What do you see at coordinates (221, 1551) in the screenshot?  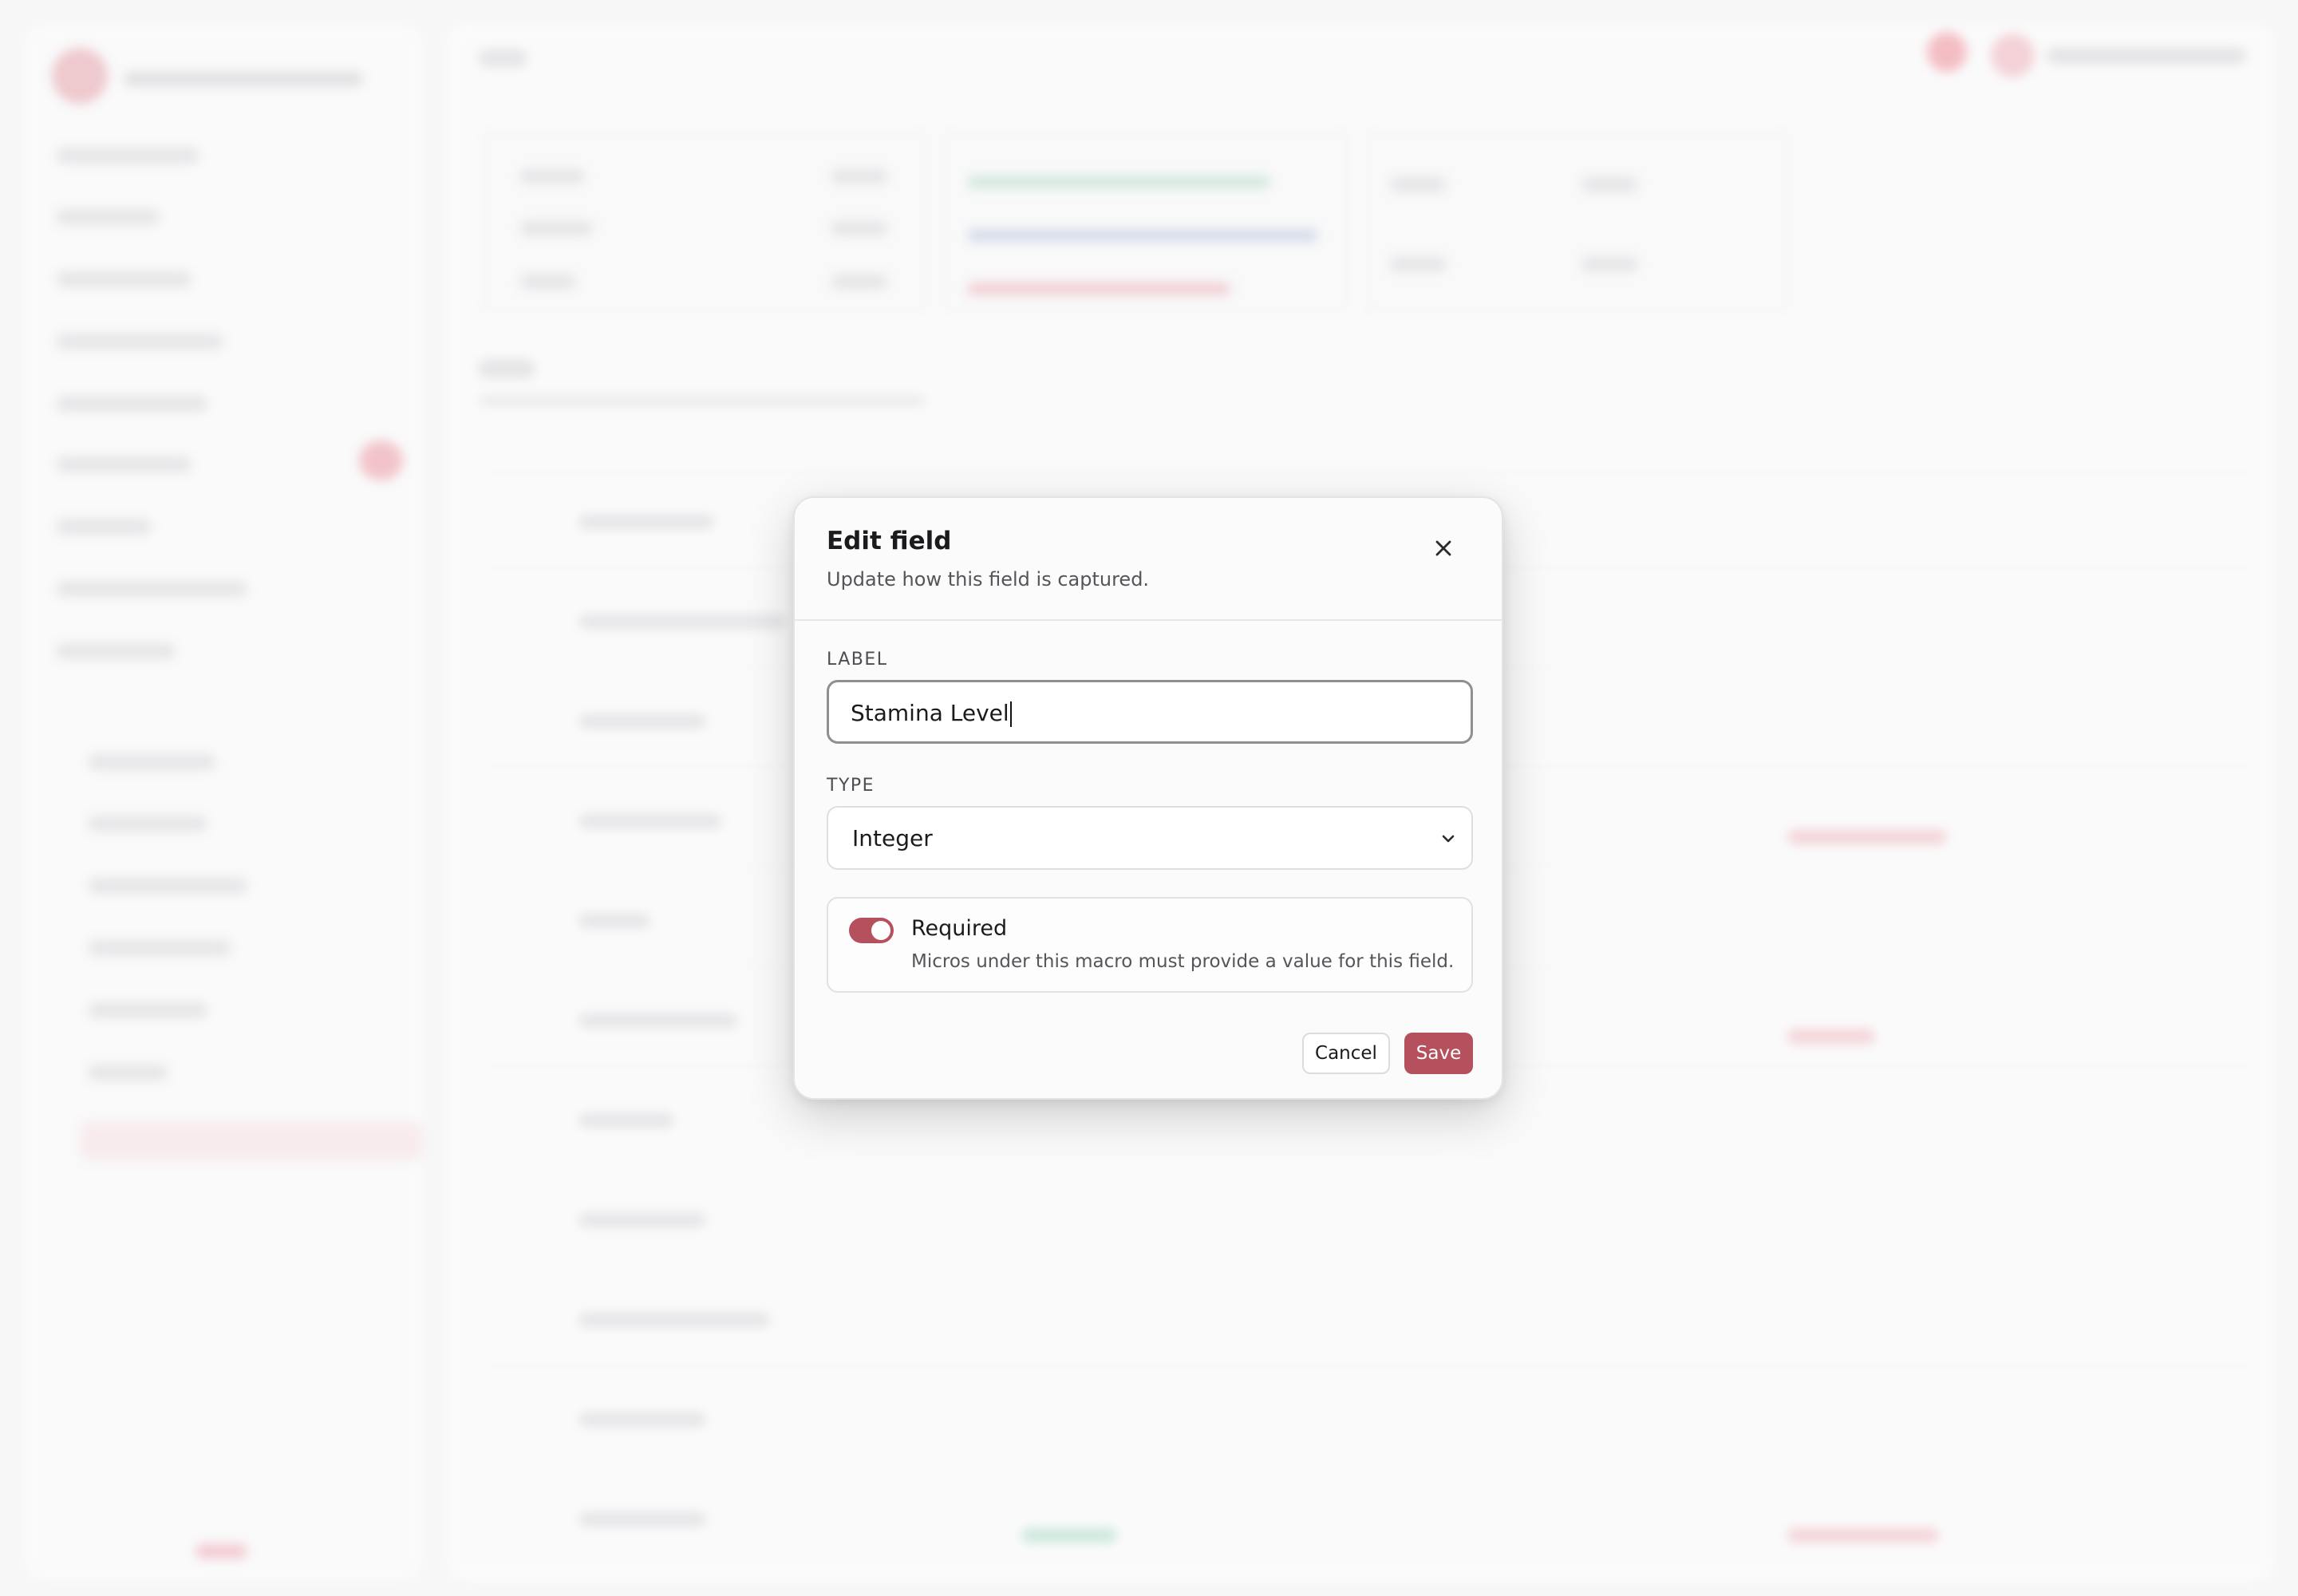 I see `sidebar-footer` at bounding box center [221, 1551].